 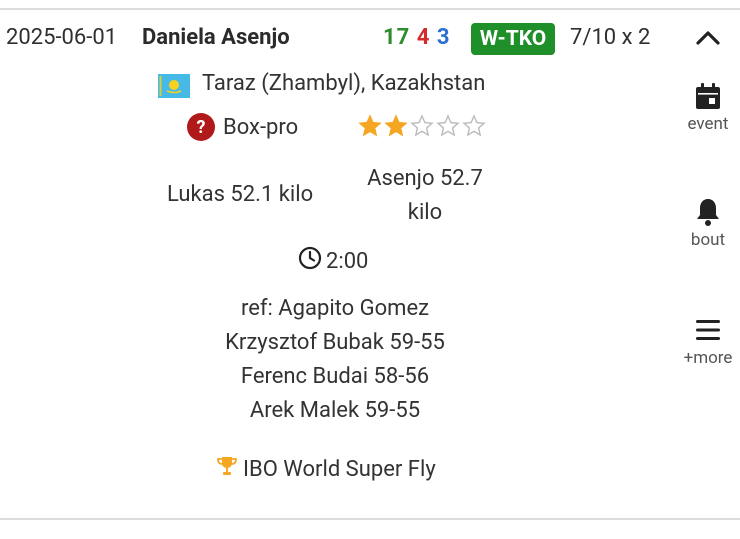 What do you see at coordinates (201, 127) in the screenshot?
I see `help-icon: ?` at bounding box center [201, 127].